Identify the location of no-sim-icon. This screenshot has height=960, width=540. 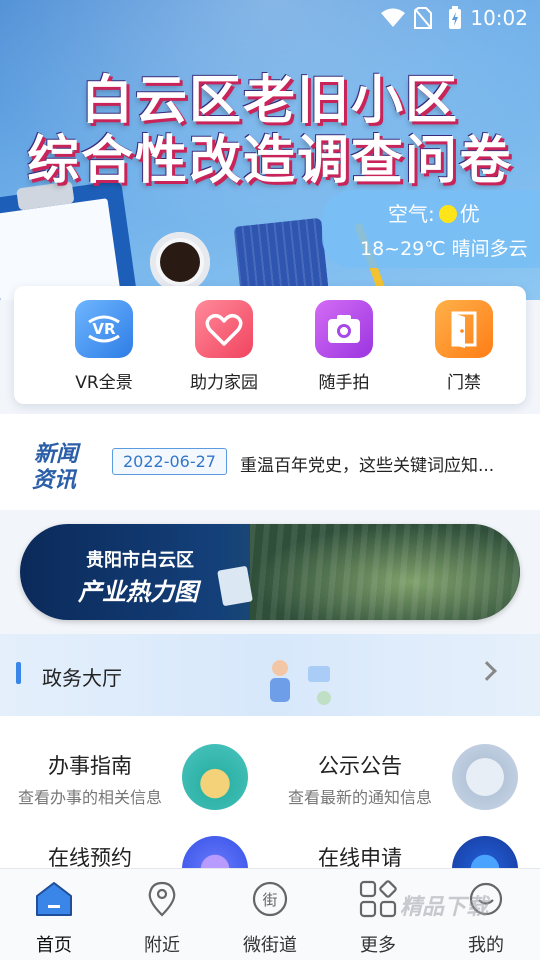
(423, 18).